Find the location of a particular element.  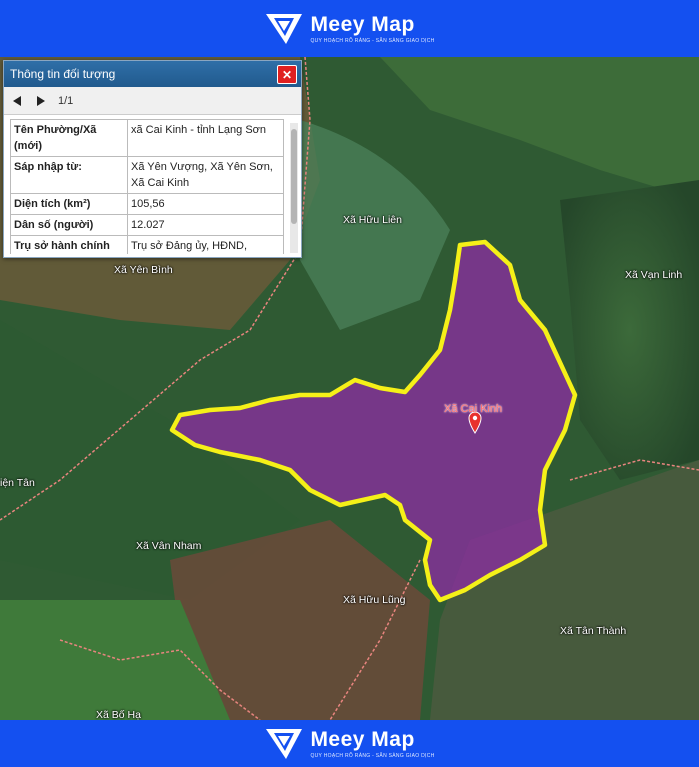

row-key: Sáp nhập từ: is located at coordinates (69, 175).